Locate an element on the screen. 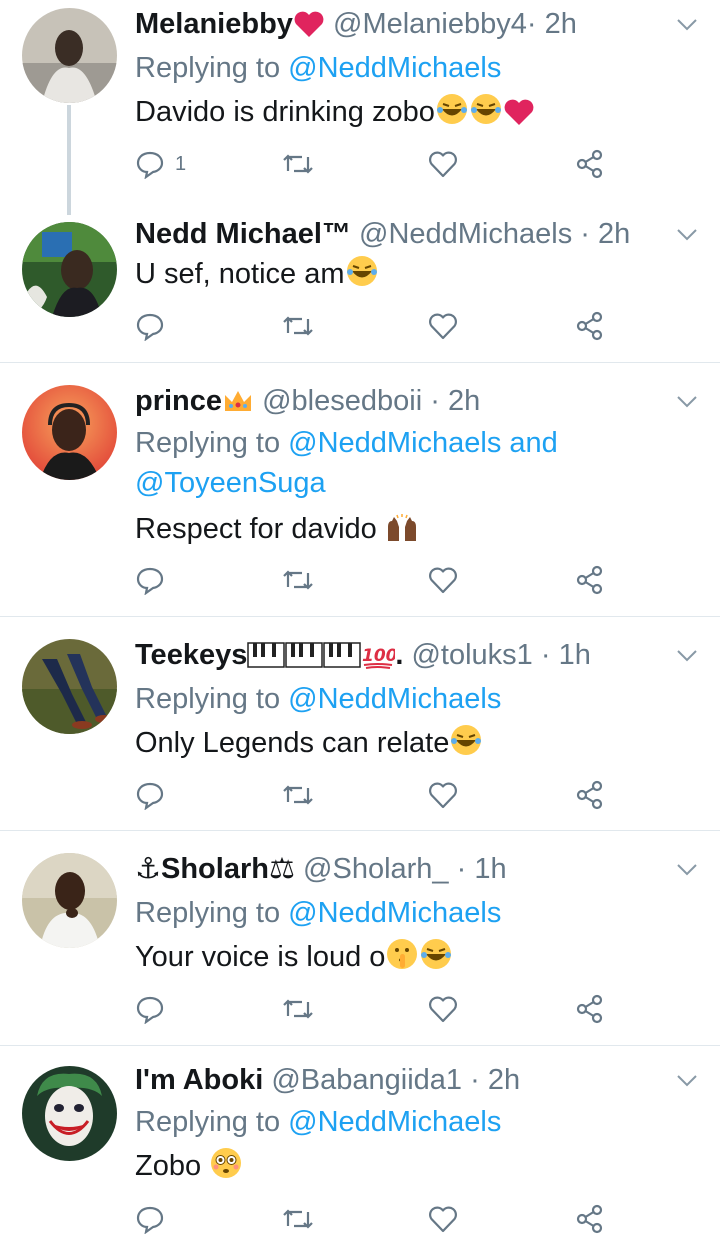 This screenshot has width=720, height=1242. tweet-header: Teekeys 100. @toluks1 · 1h is located at coordinates (363, 657).